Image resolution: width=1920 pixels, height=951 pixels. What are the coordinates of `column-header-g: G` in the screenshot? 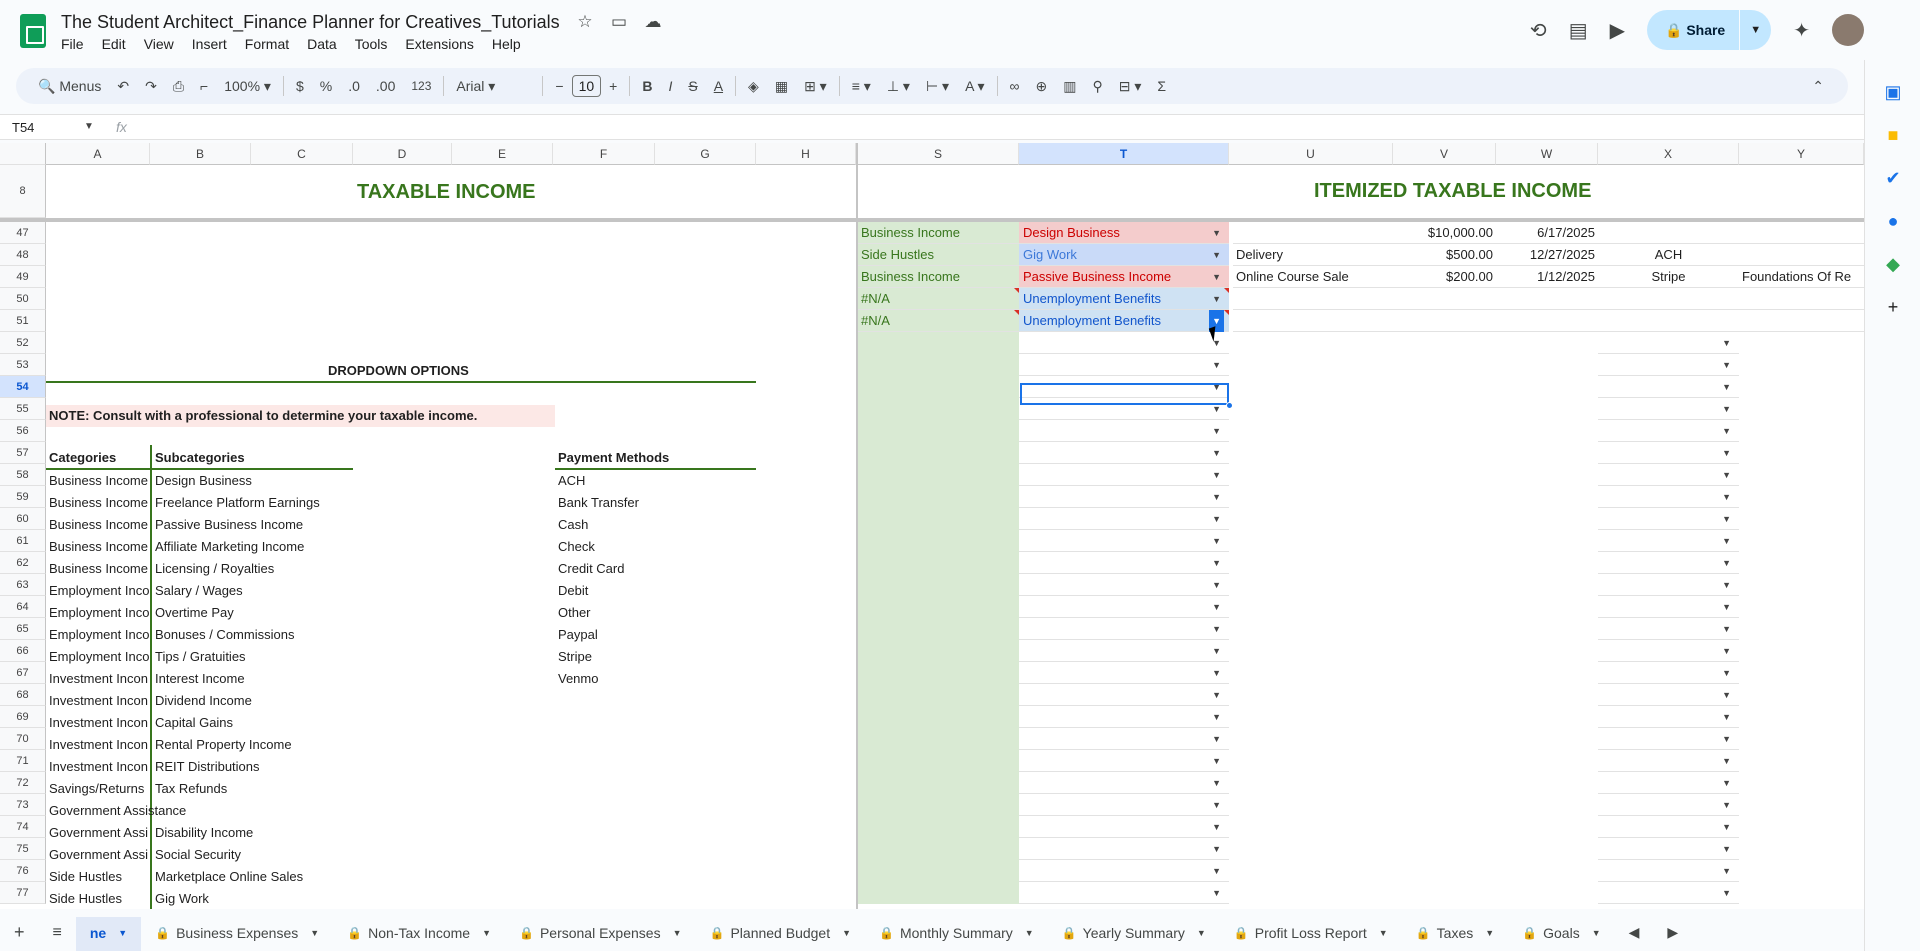 It's located at (705, 154).